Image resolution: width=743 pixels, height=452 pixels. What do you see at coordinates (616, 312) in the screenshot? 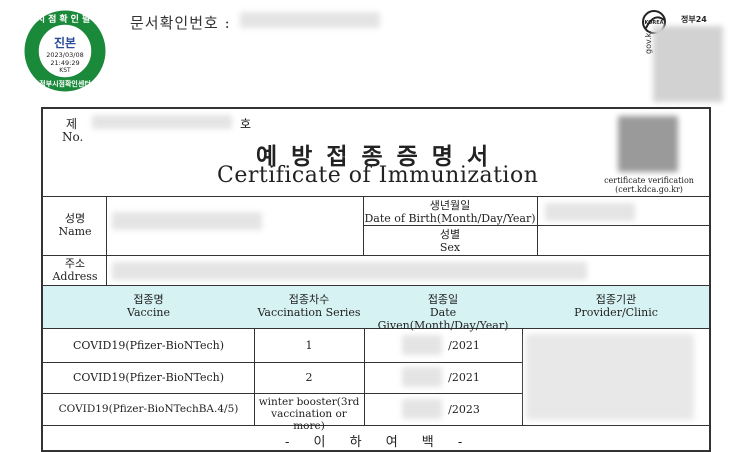
I see `column-provider-en: Provider/Clinic` at bounding box center [616, 312].